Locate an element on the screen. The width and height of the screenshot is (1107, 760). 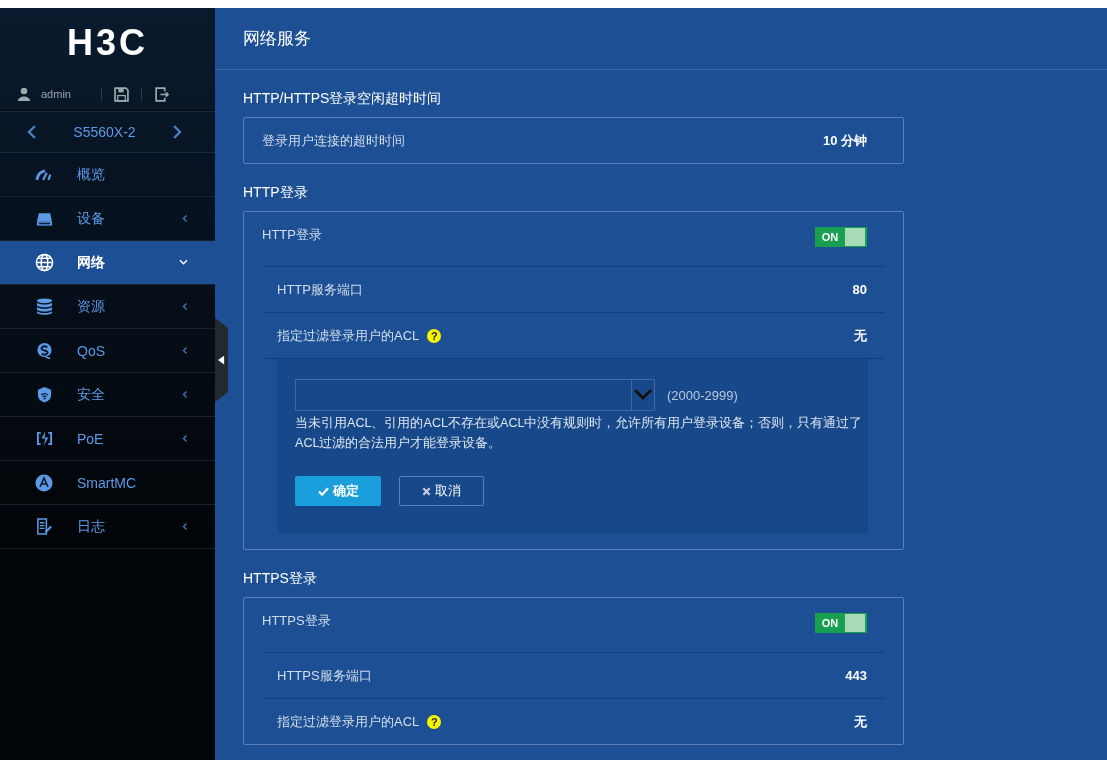
user-icon is located at coordinates (24, 94).